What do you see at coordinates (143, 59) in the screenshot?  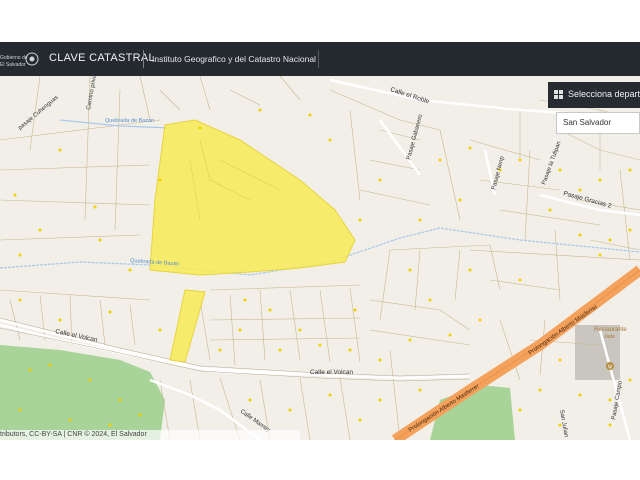 I see `header-divider` at bounding box center [143, 59].